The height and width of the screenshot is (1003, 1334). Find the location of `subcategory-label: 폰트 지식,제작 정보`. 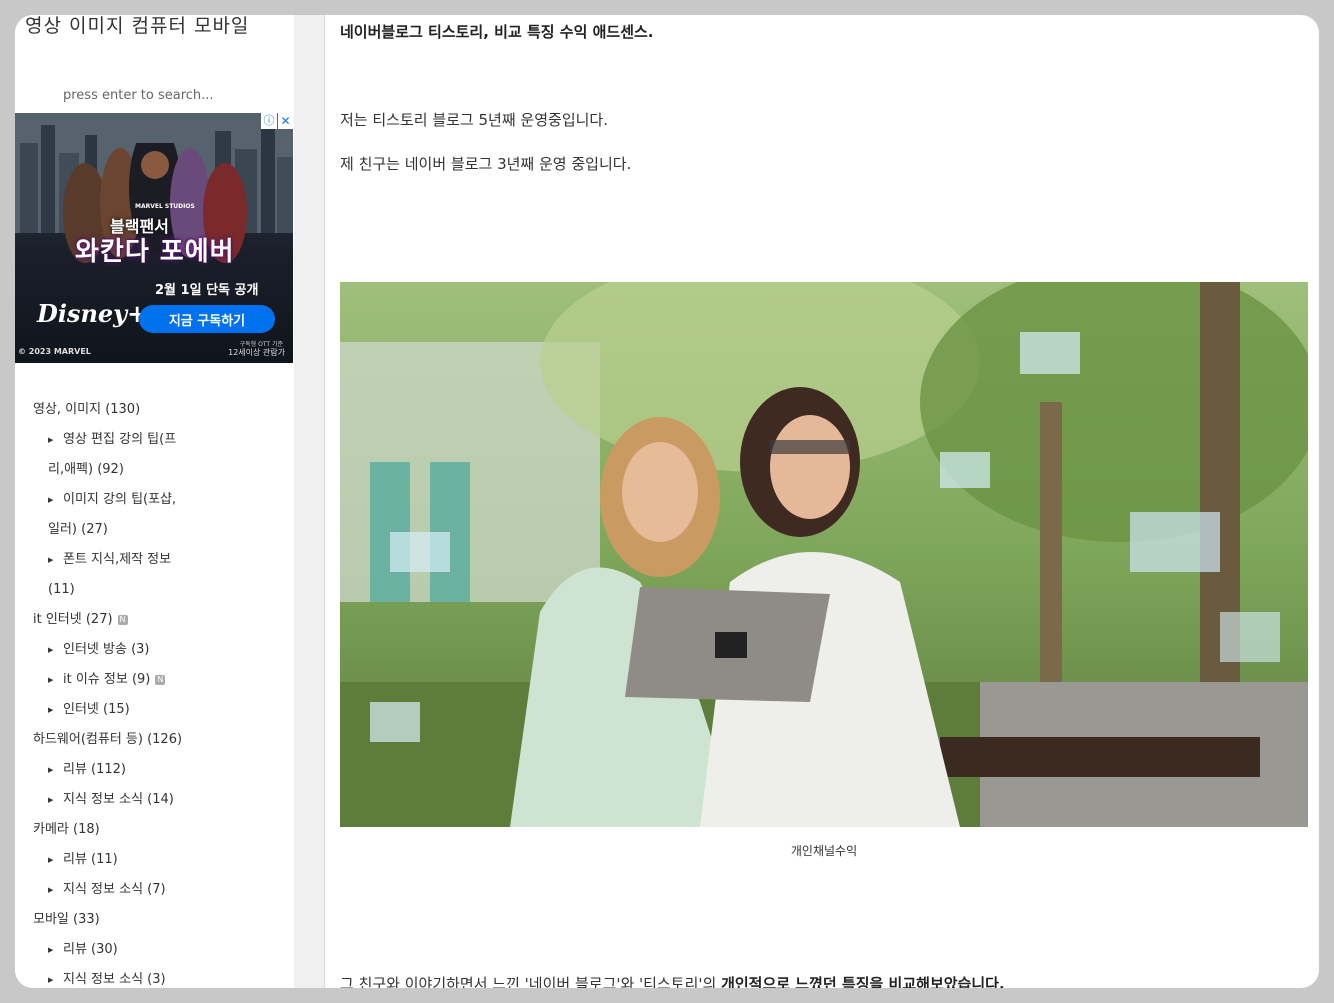

subcategory-label: 폰트 지식,제작 정보 is located at coordinates (117, 559).